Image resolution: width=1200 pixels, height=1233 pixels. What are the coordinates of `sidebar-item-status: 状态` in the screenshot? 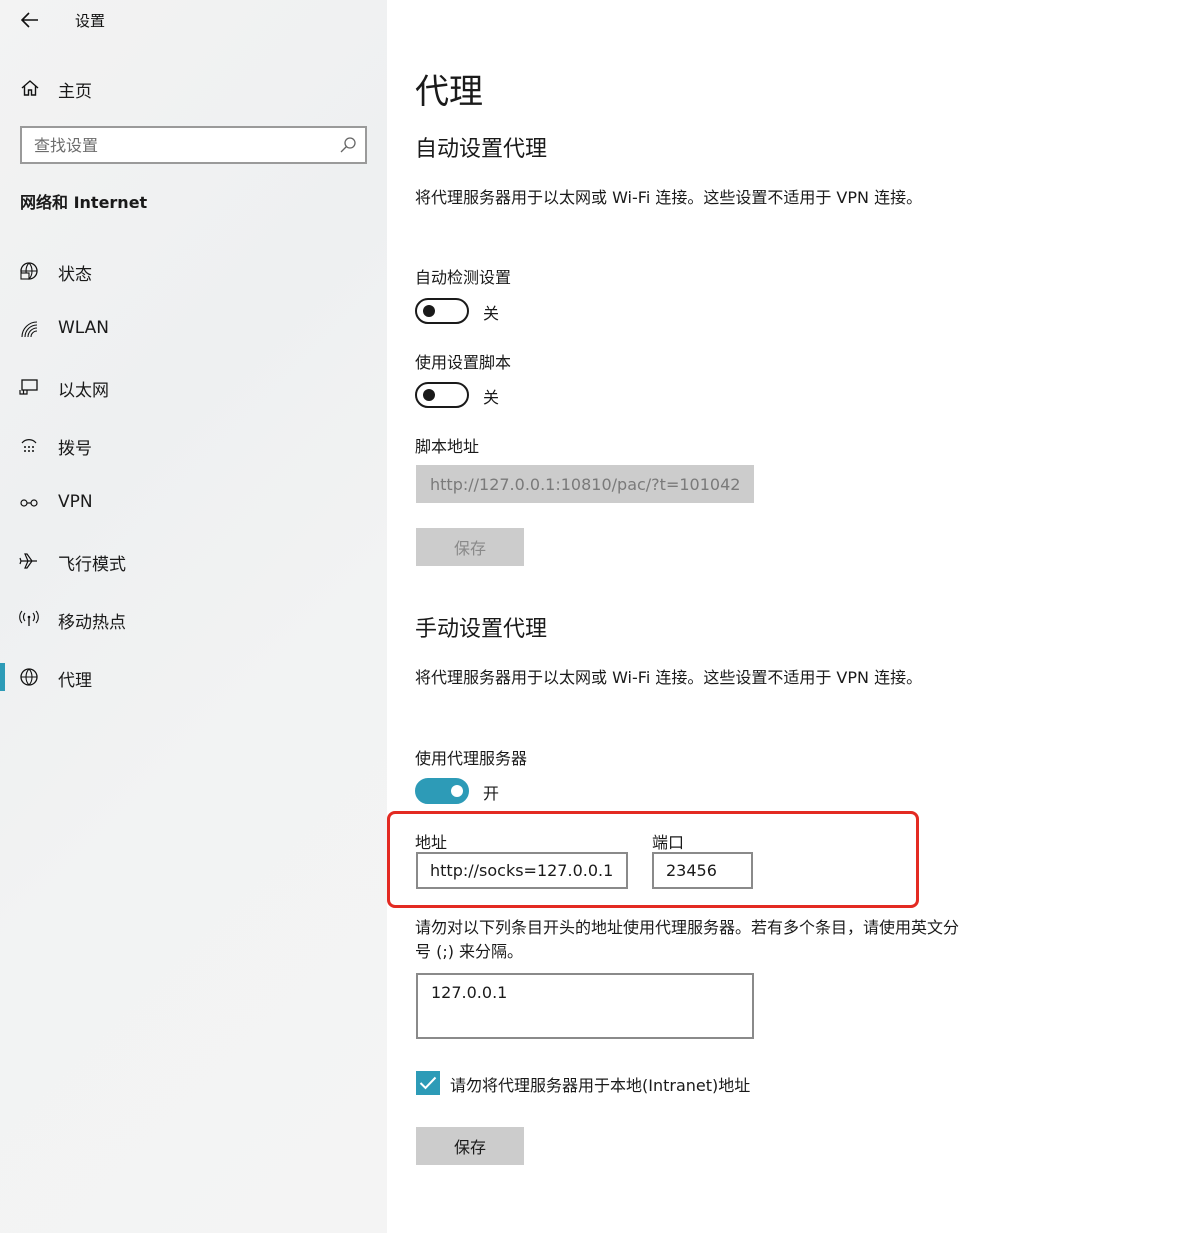 It's located at (193, 271).